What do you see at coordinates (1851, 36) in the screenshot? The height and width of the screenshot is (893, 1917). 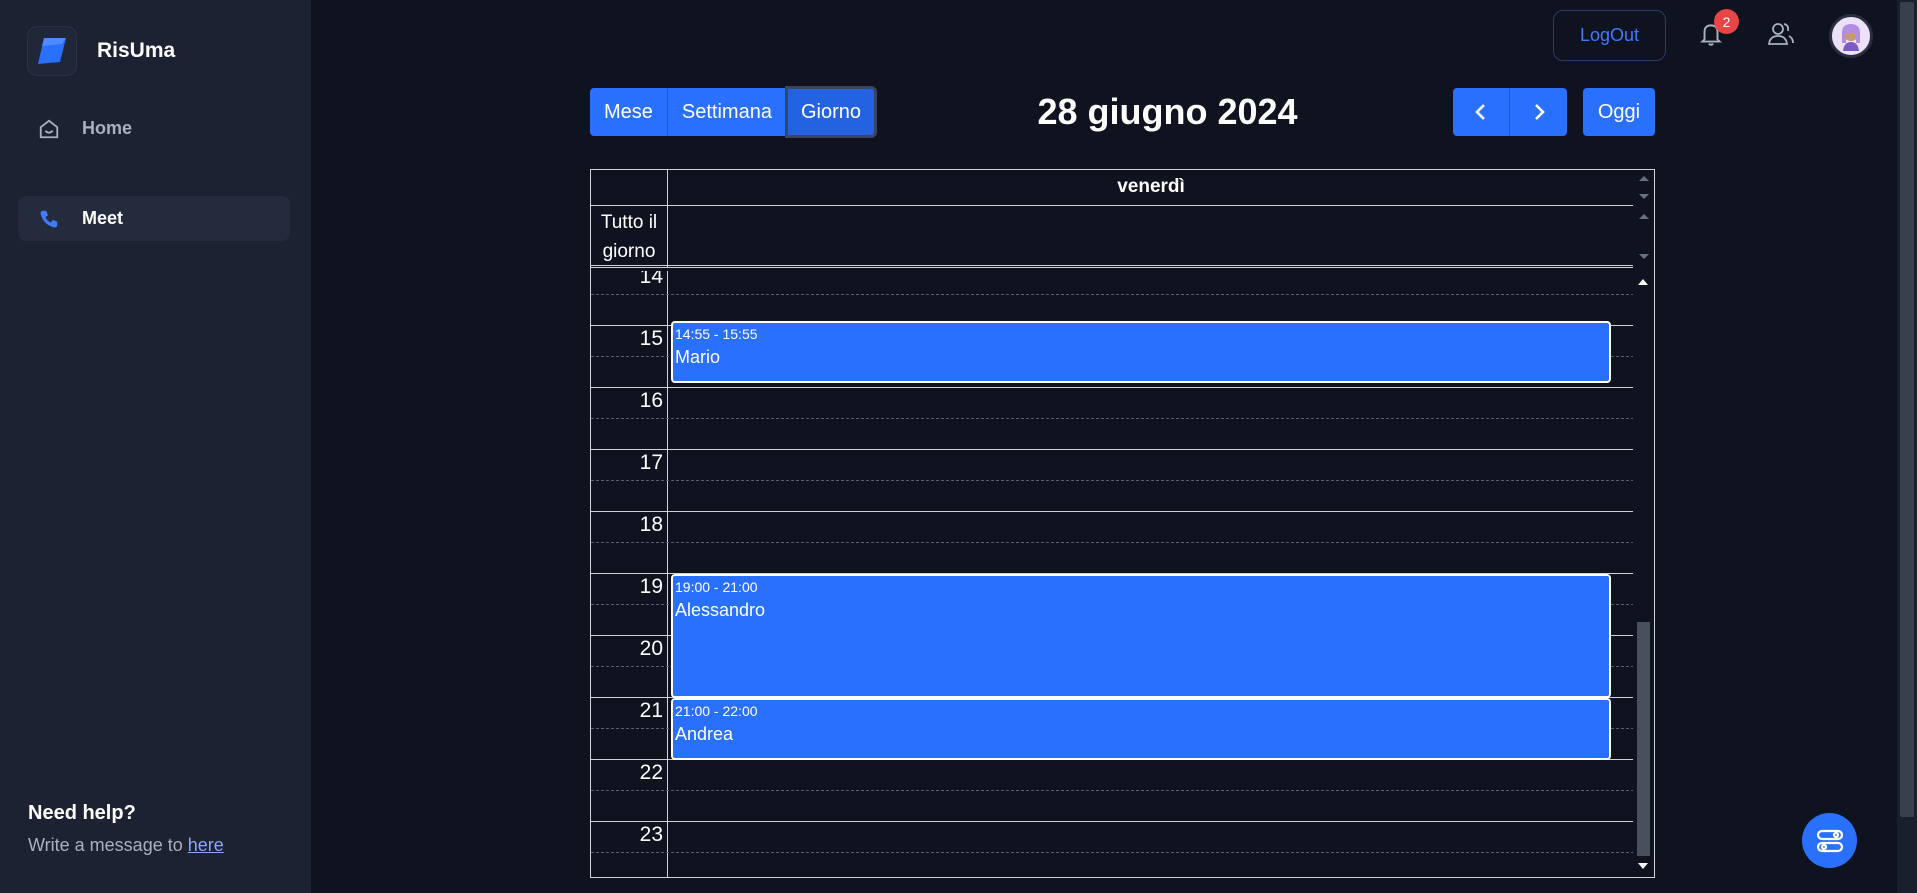 I see `avatar` at bounding box center [1851, 36].